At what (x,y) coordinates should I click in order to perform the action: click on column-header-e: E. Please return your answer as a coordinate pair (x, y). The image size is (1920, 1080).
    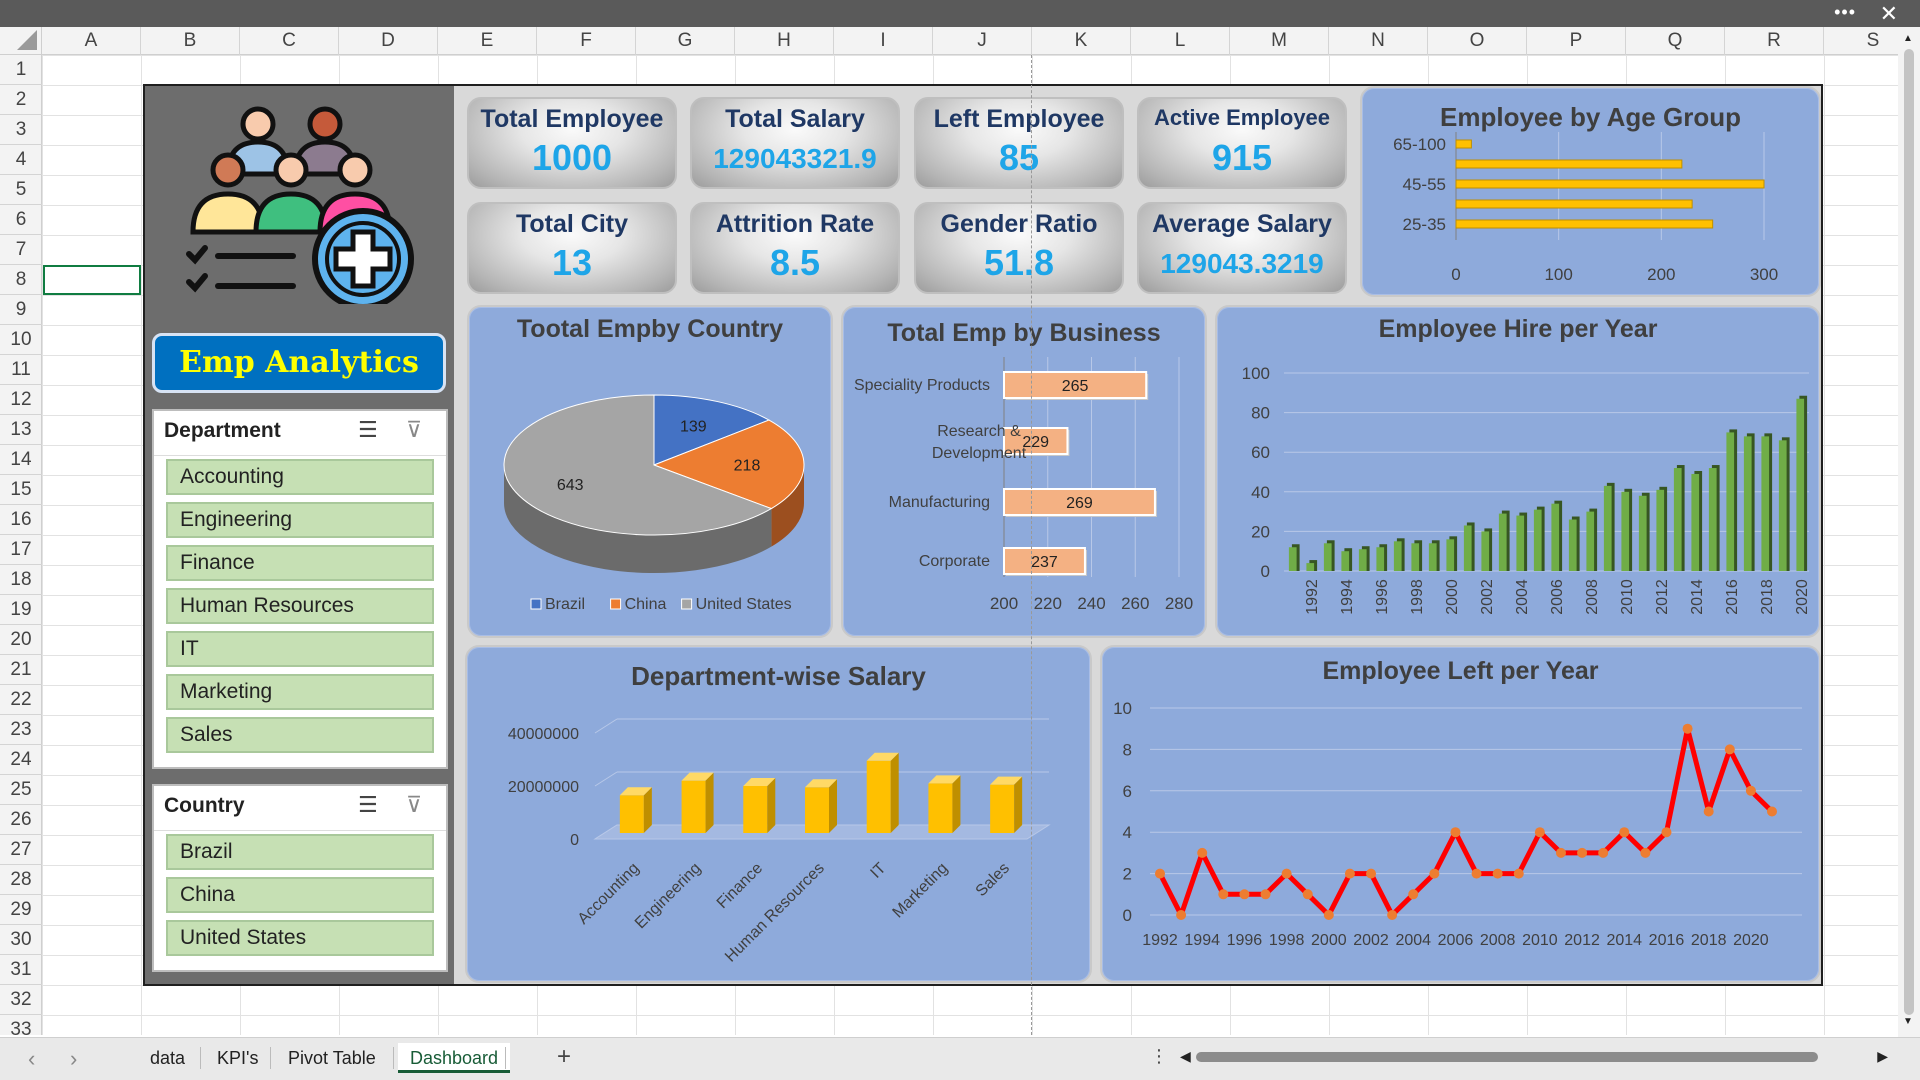
    Looking at the image, I should click on (487, 41).